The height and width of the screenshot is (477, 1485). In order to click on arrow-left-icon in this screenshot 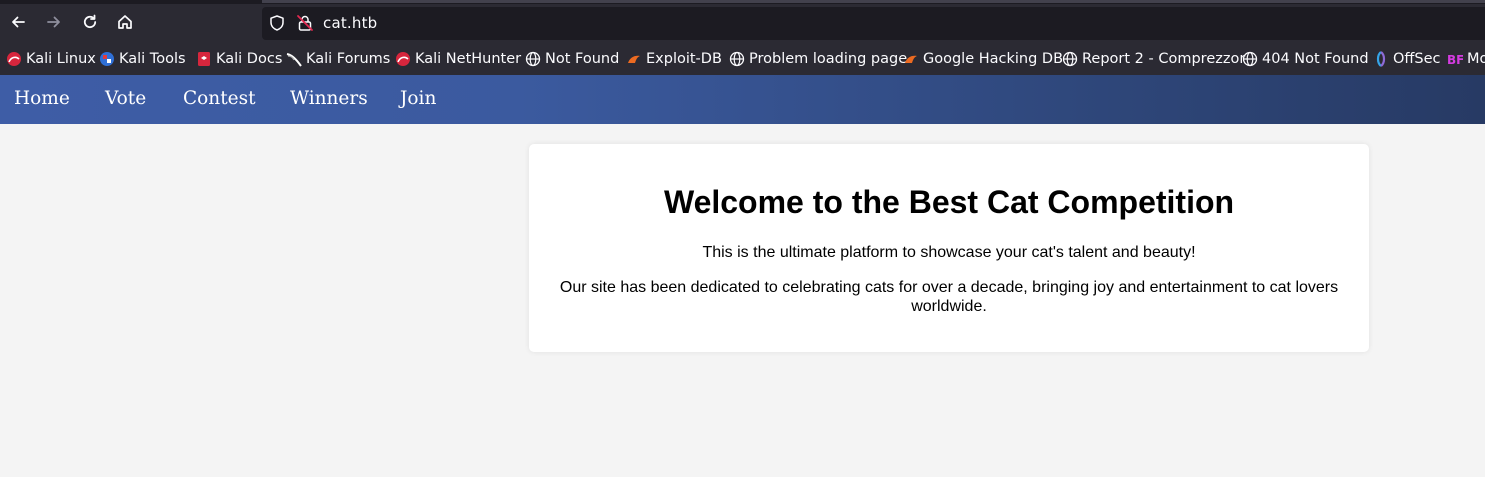, I will do `click(18, 22)`.